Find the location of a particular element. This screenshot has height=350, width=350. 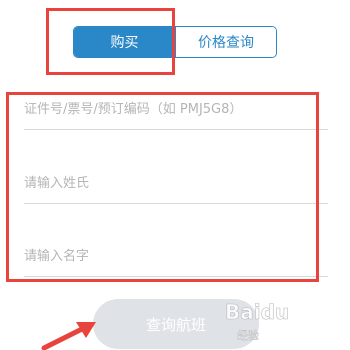

search-flights-button: 查询航班 is located at coordinates (176, 324).